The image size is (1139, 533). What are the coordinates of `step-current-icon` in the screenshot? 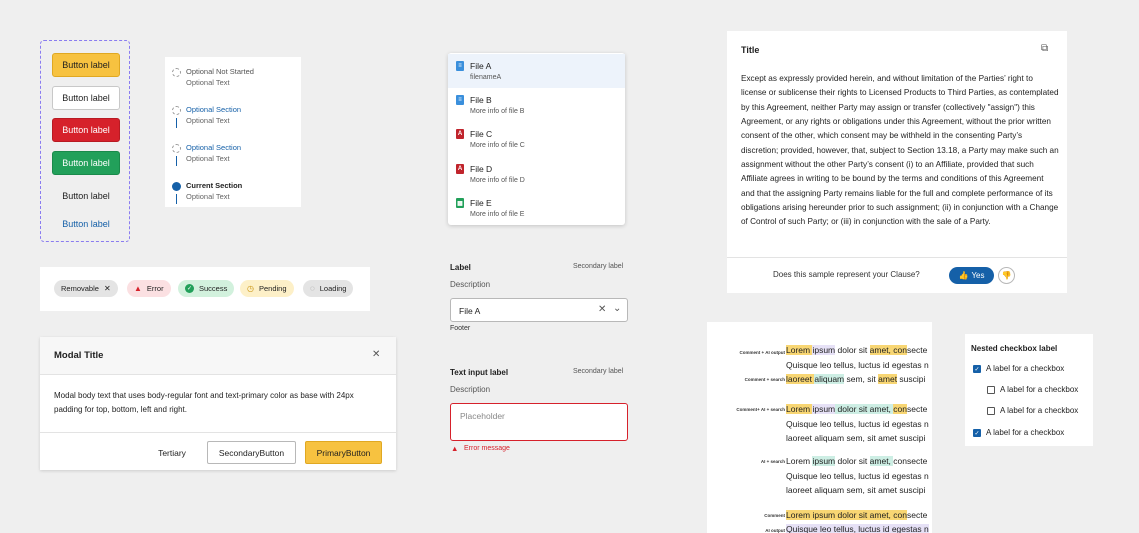 It's located at (176, 186).